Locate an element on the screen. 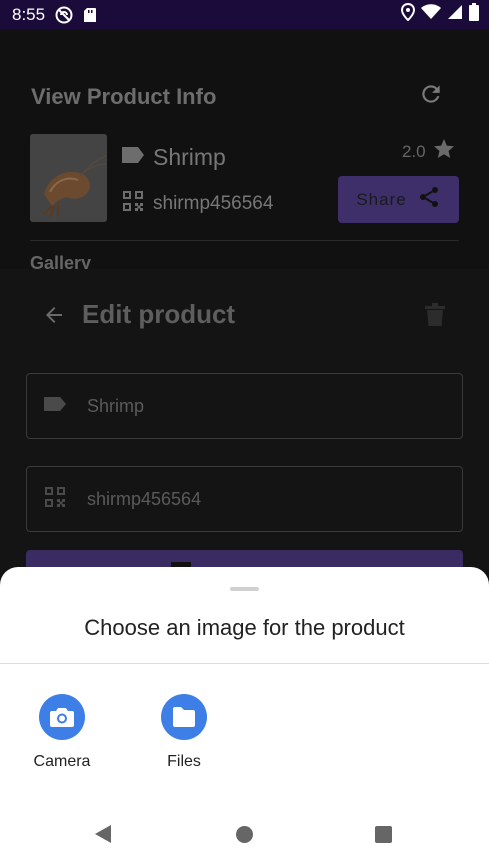  product-code-row: shirmp456564 is located at coordinates (197, 203).